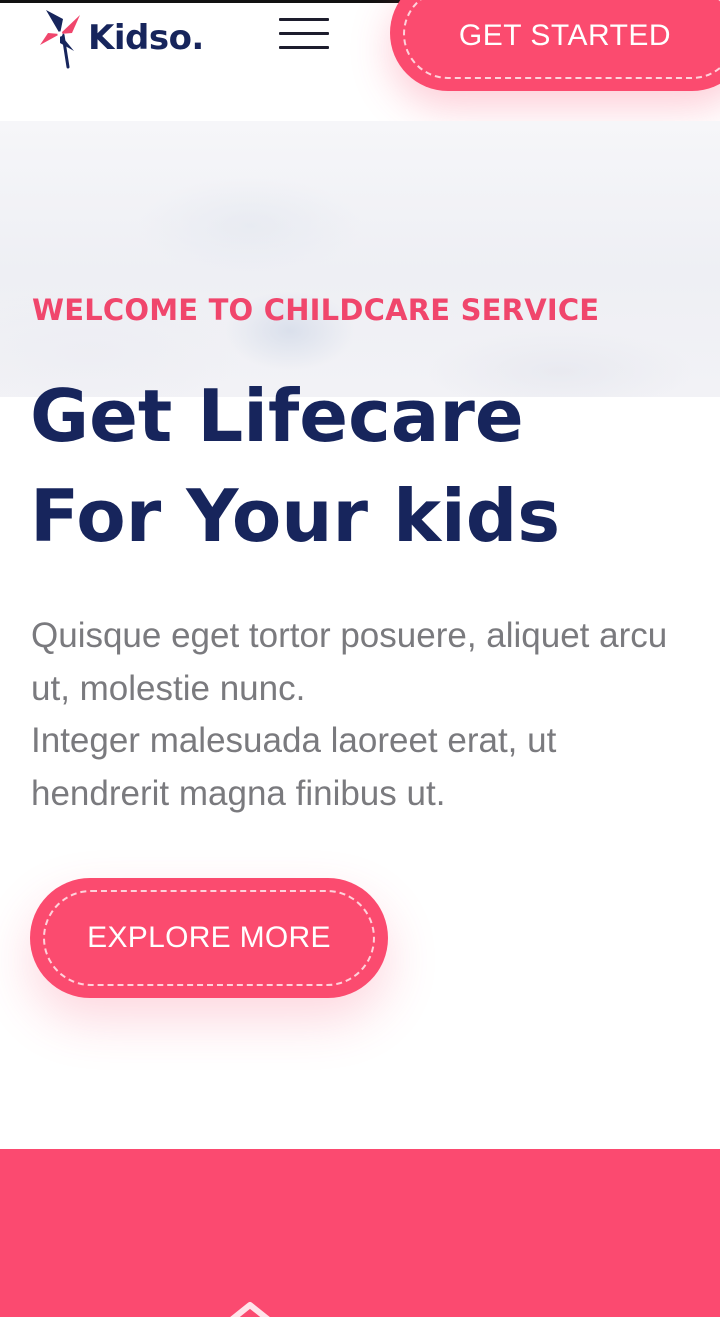 This screenshot has height=1317, width=720. What do you see at coordinates (565, 35) in the screenshot?
I see `get-started-label: GET STARTED` at bounding box center [565, 35].